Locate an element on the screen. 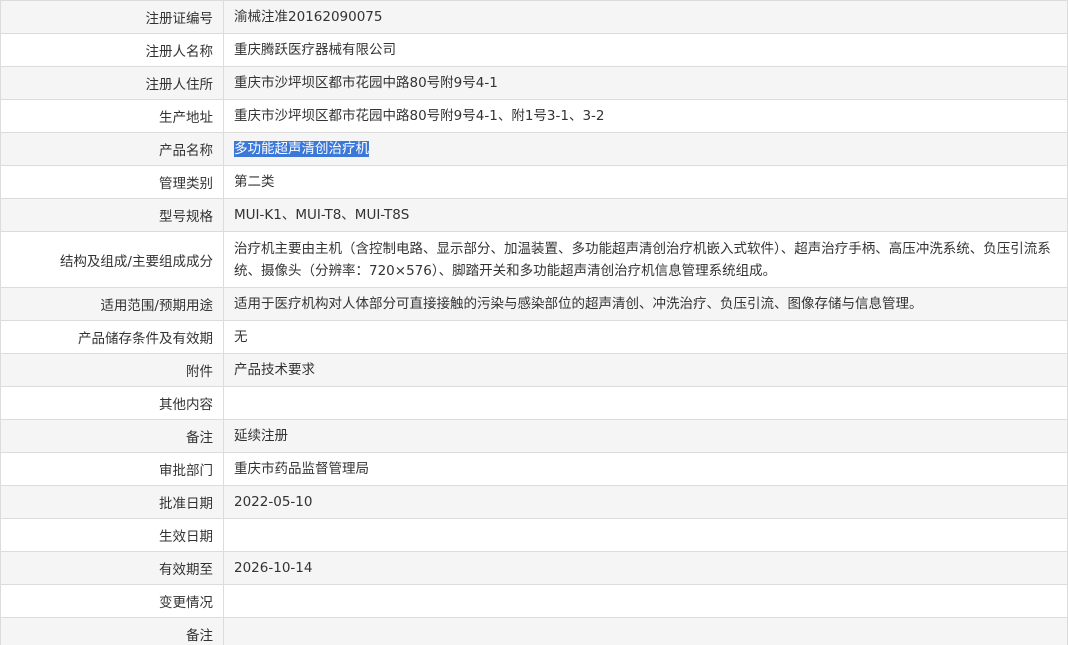 This screenshot has height=645, width=1068. table-row: 产品名称 多功能超声清创治疗机 is located at coordinates (534, 149).